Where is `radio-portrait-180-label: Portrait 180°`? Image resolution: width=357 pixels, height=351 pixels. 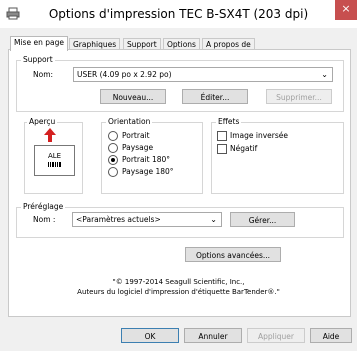
radio-portrait-180-label: Portrait 180° is located at coordinates (146, 159).